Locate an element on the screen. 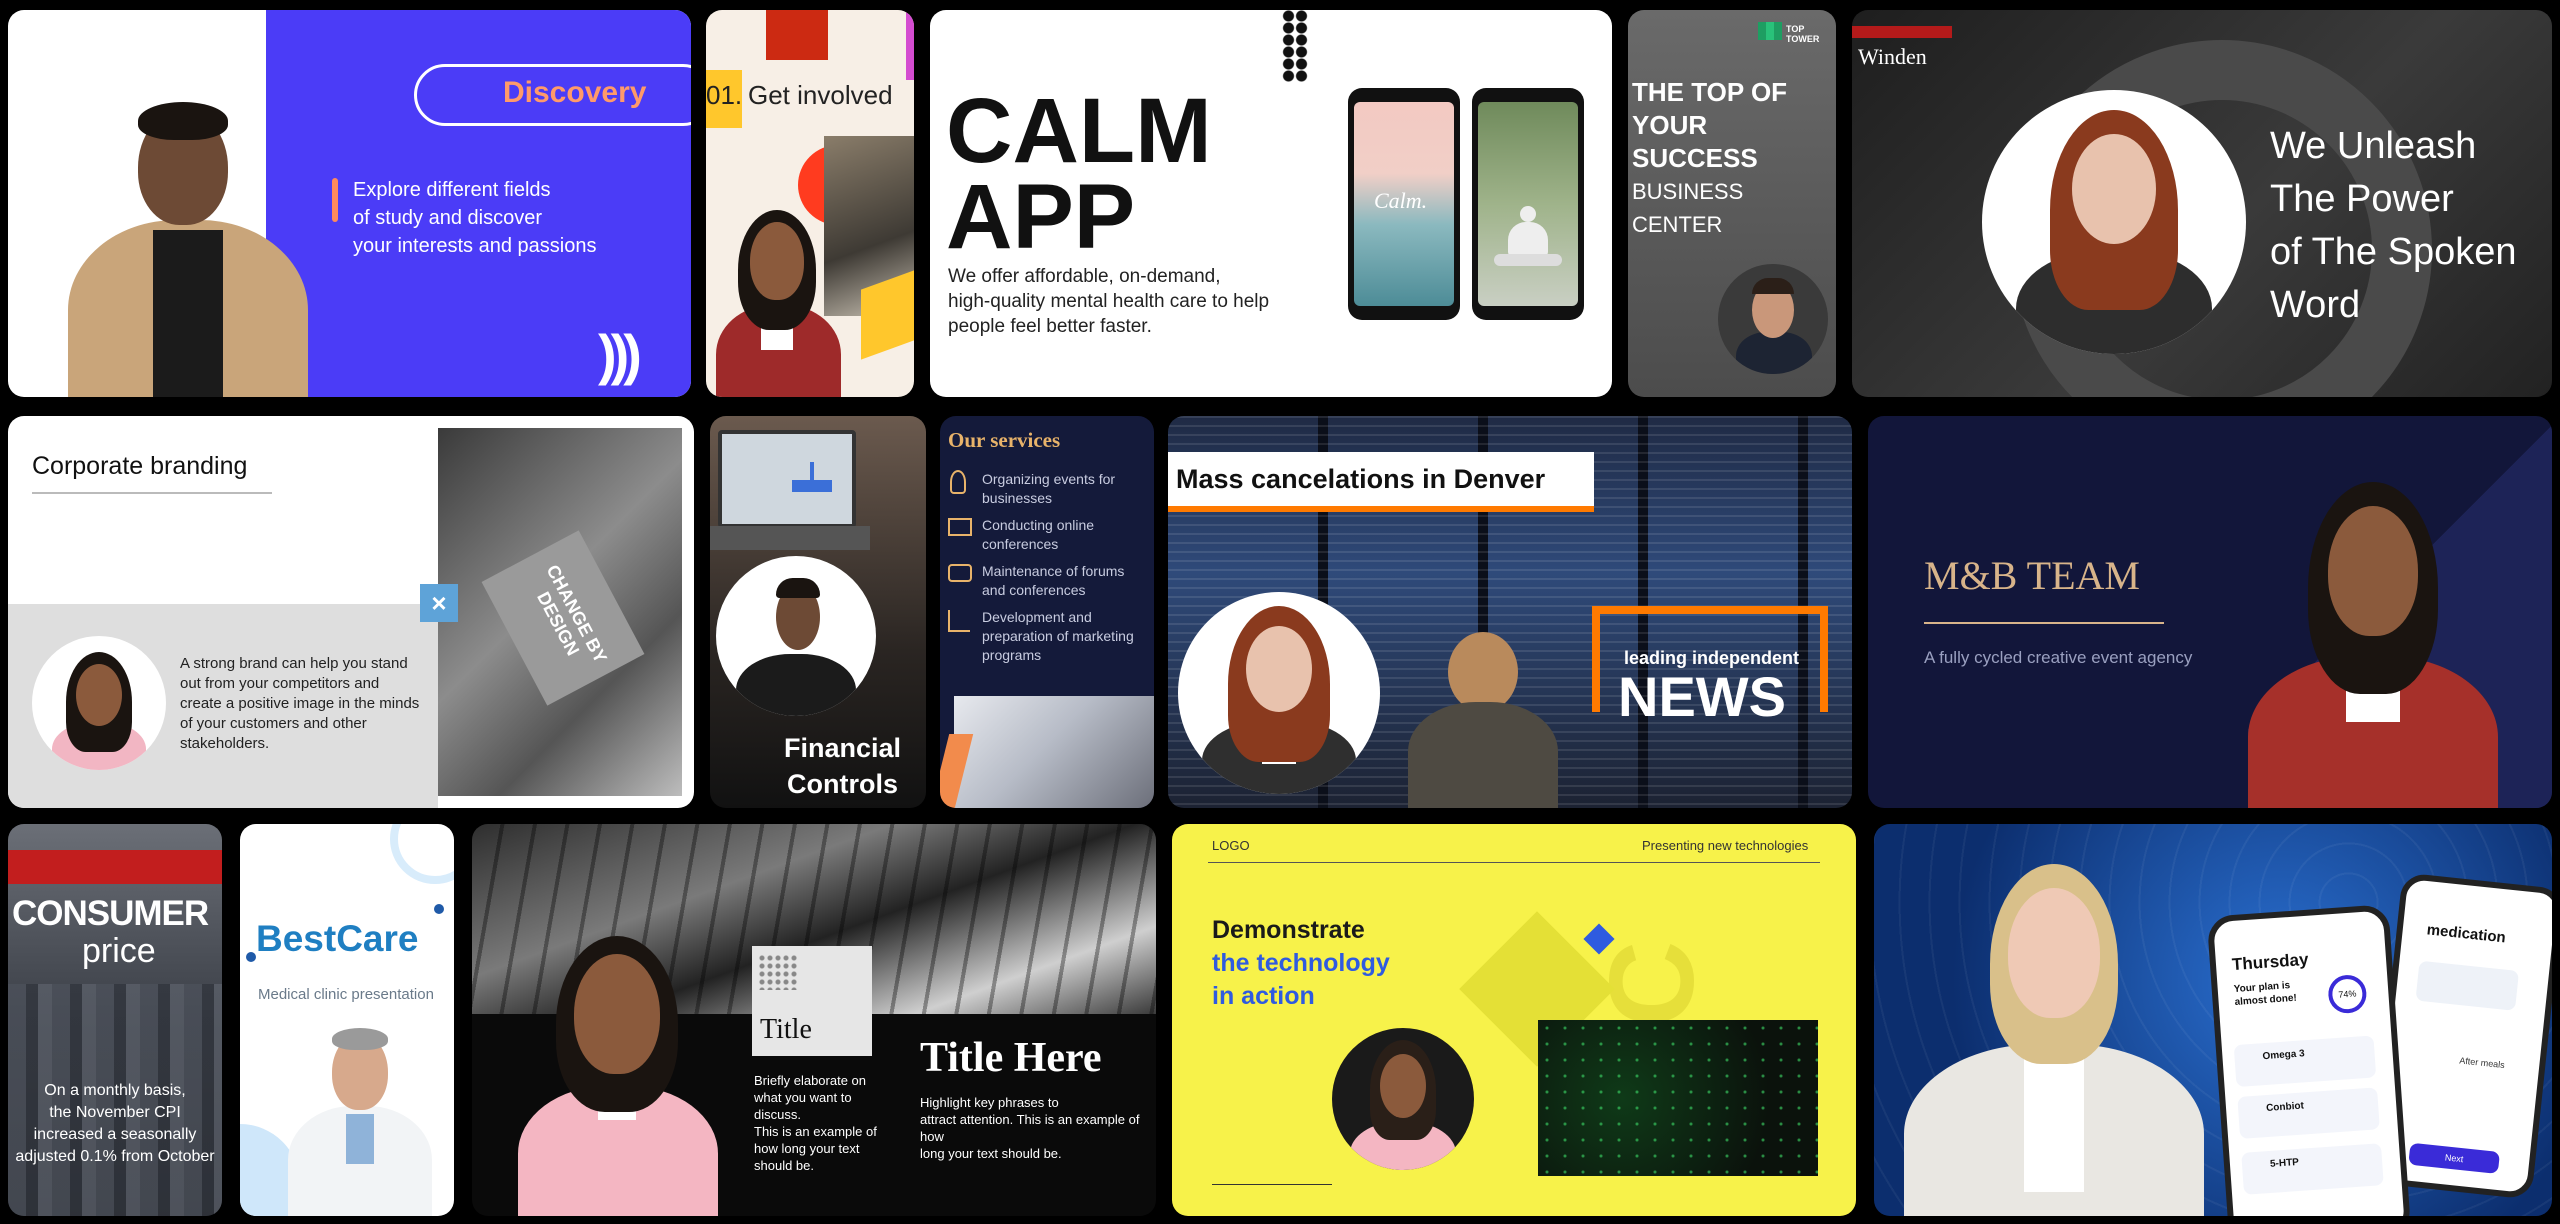  next-button: Next is located at coordinates (2454, 1158).